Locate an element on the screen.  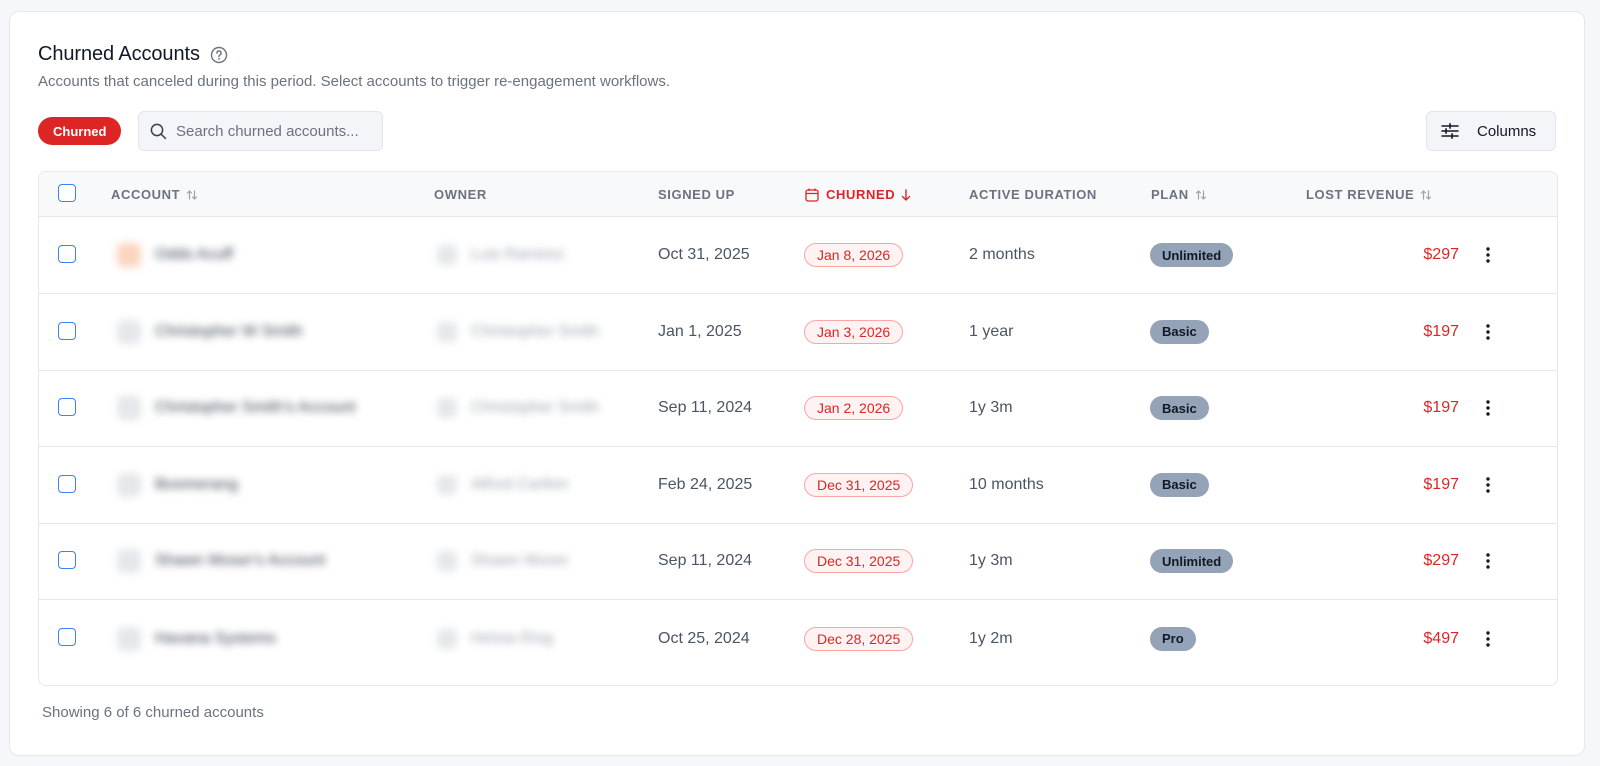
churned-cell: Jan 2, 2026 is located at coordinates (854, 408).